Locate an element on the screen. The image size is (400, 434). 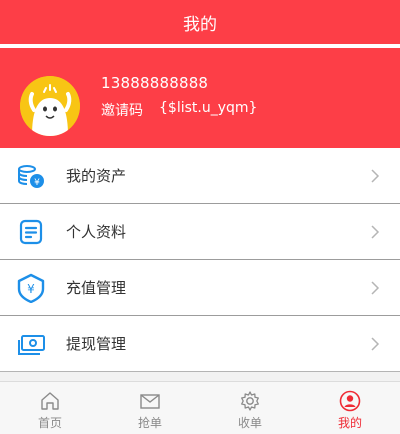
home-icon is located at coordinates (50, 401).